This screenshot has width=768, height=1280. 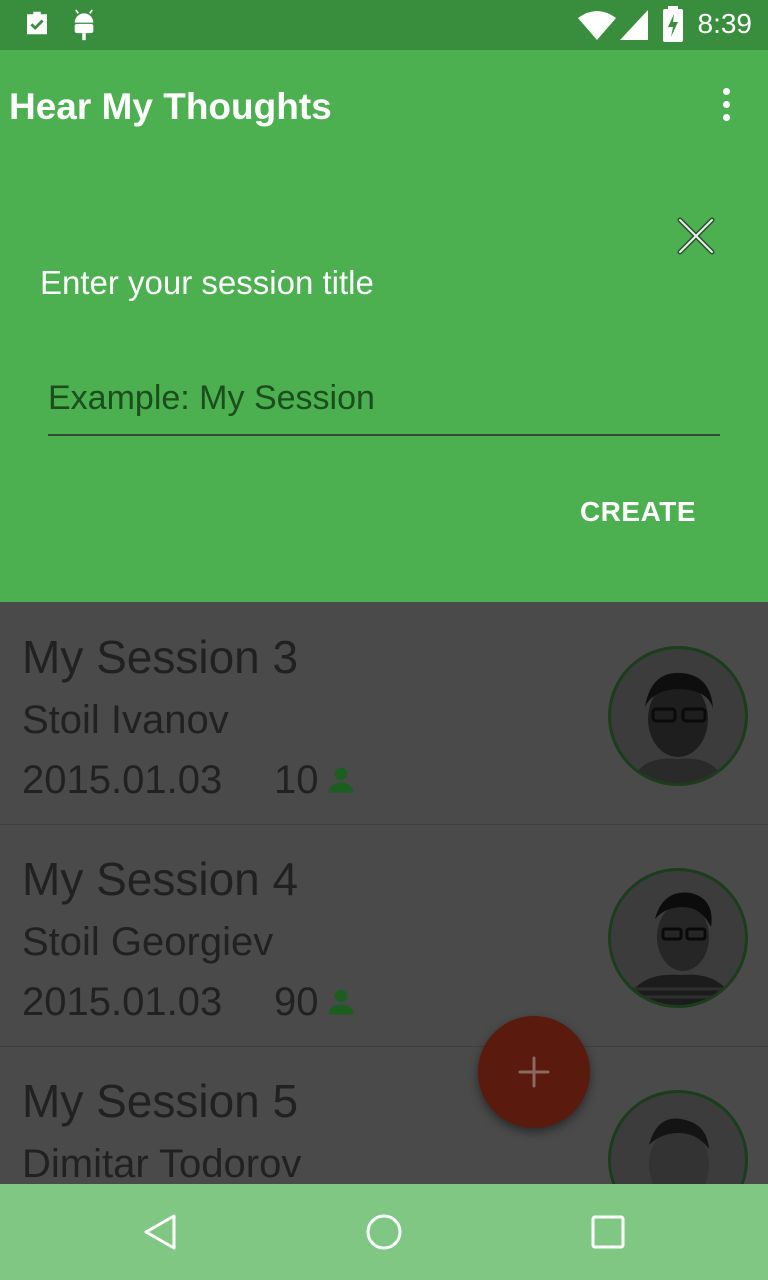 What do you see at coordinates (160, 1232) in the screenshot?
I see `back-icon` at bounding box center [160, 1232].